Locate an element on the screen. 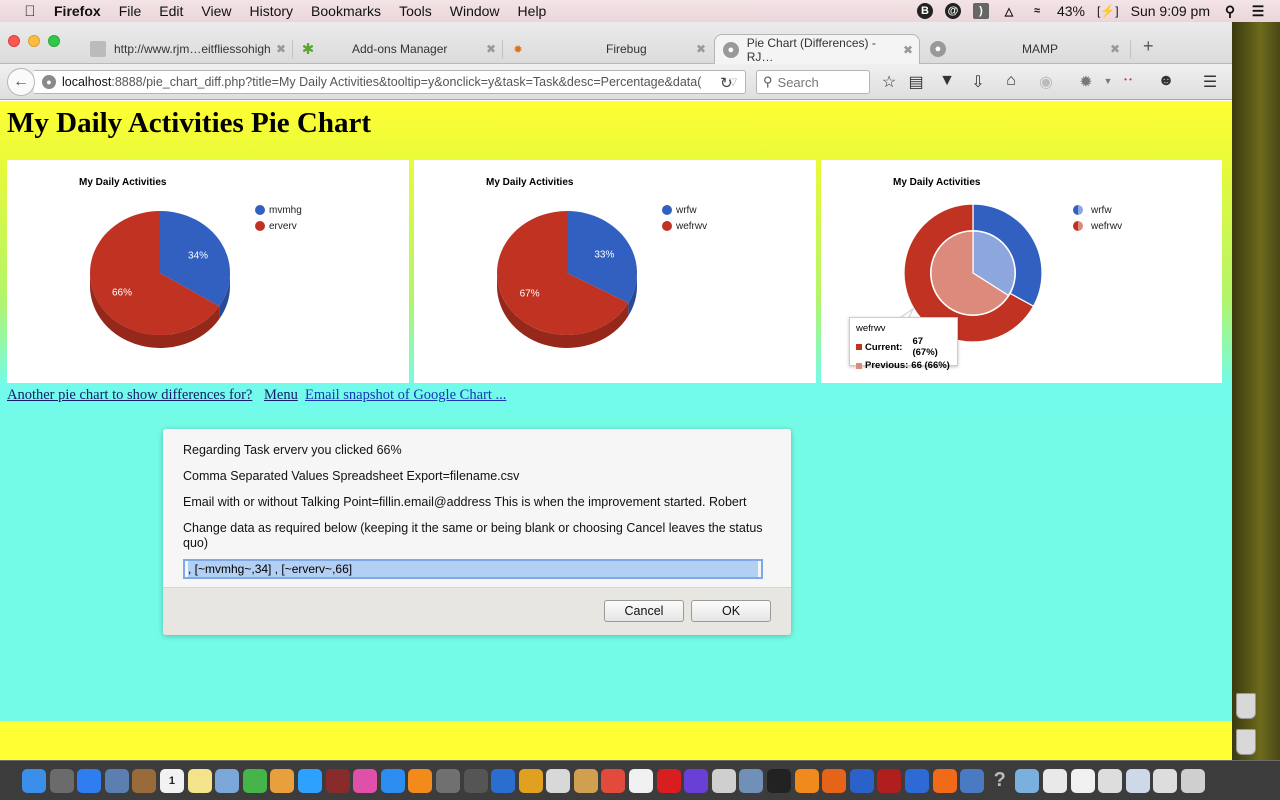 The height and width of the screenshot is (800, 1280). notification-center-icon: ☰ is located at coordinates (1258, 11).